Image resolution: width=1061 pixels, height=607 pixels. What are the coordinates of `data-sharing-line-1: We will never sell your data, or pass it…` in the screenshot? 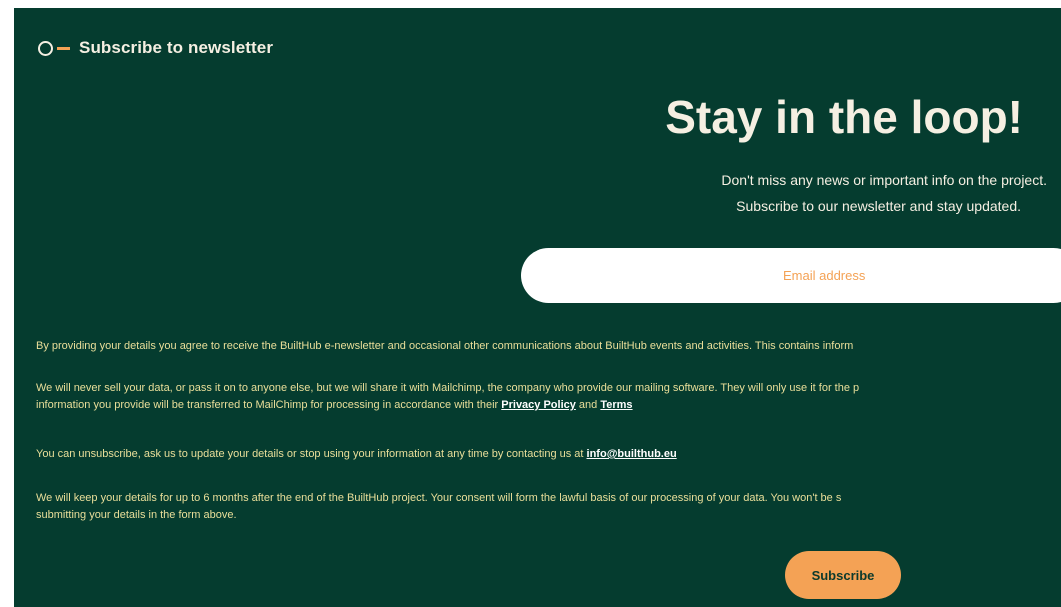 It's located at (448, 388).